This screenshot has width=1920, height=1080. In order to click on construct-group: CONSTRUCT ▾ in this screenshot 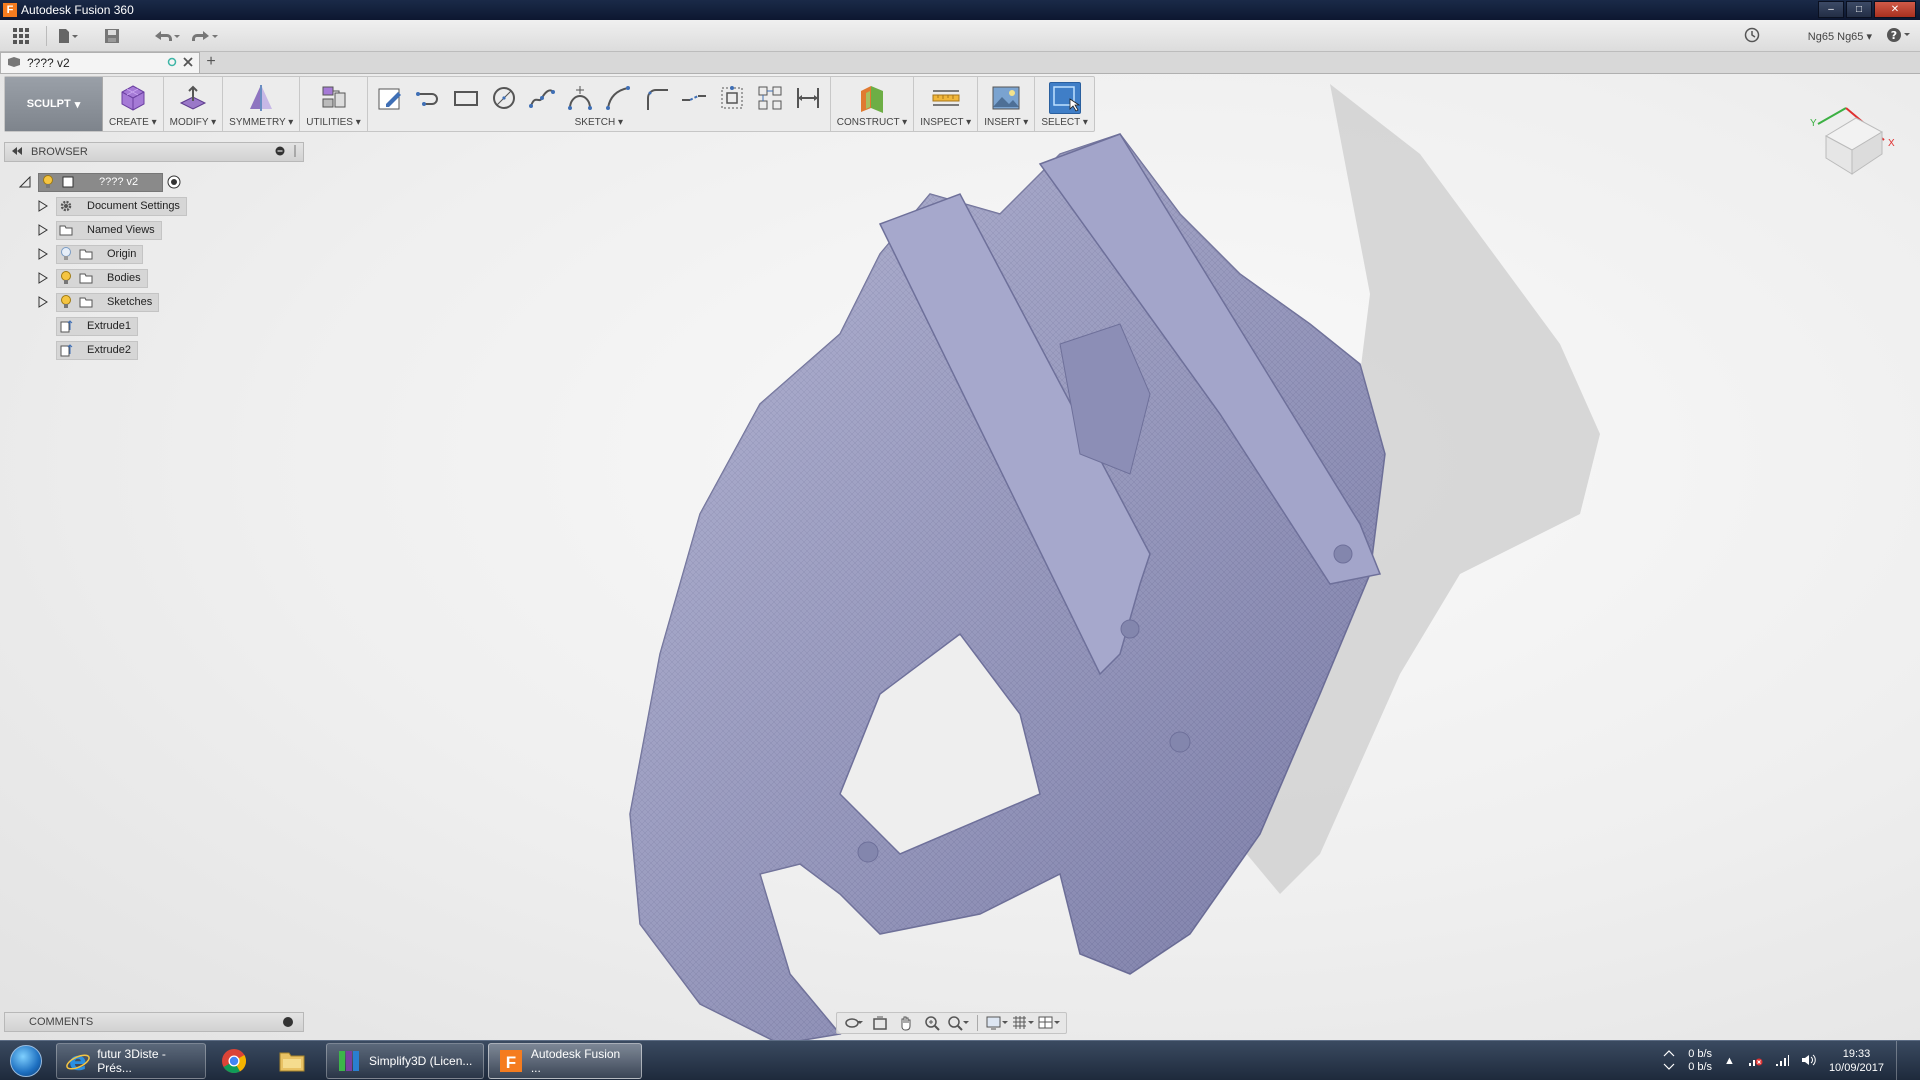, I will do `click(873, 104)`.